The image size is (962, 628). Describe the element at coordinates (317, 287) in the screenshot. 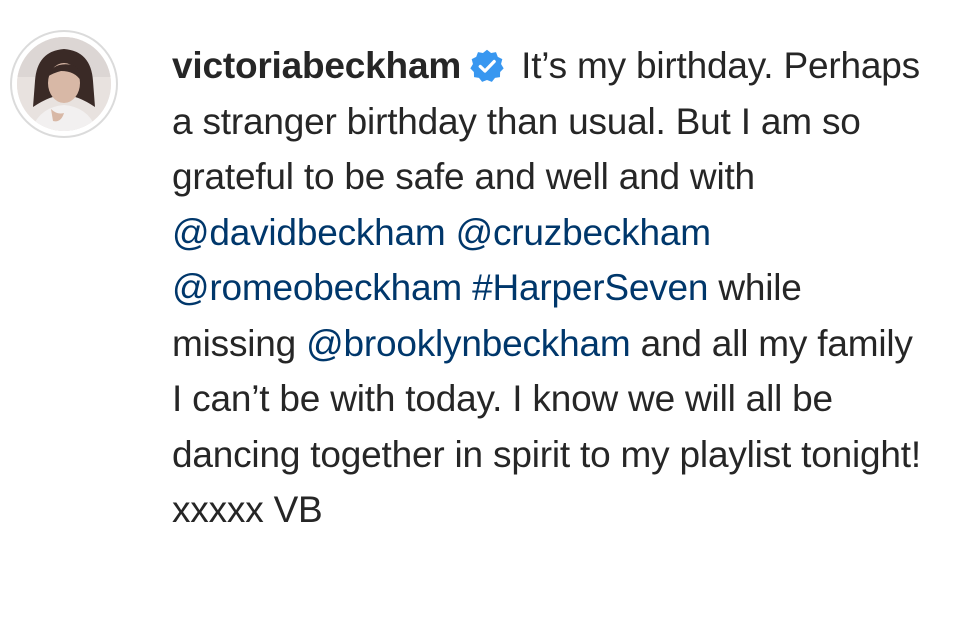

I see `mention-link: @romeobeckham` at that location.